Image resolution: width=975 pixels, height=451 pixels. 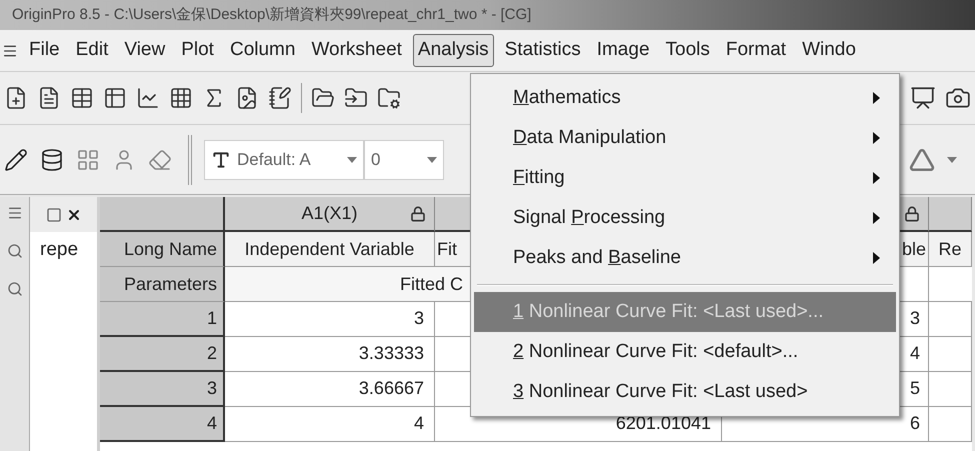 What do you see at coordinates (922, 159) in the screenshot?
I see `text-color-icon` at bounding box center [922, 159].